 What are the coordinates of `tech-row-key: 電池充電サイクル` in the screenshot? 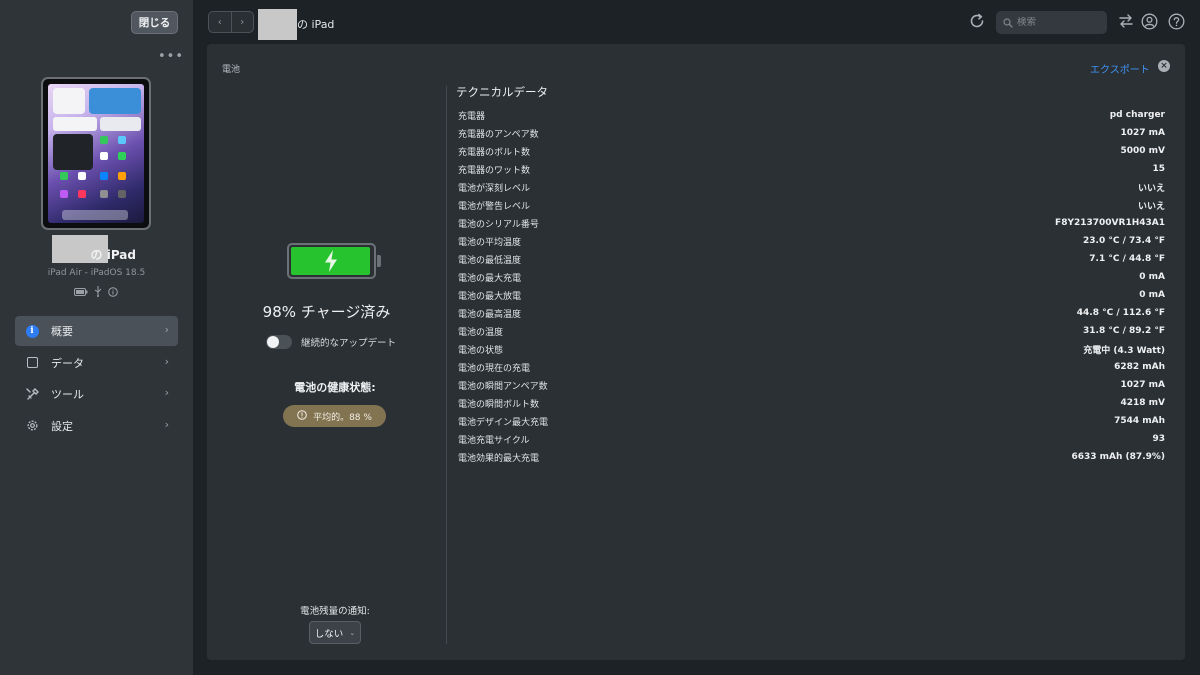 It's located at (494, 440).